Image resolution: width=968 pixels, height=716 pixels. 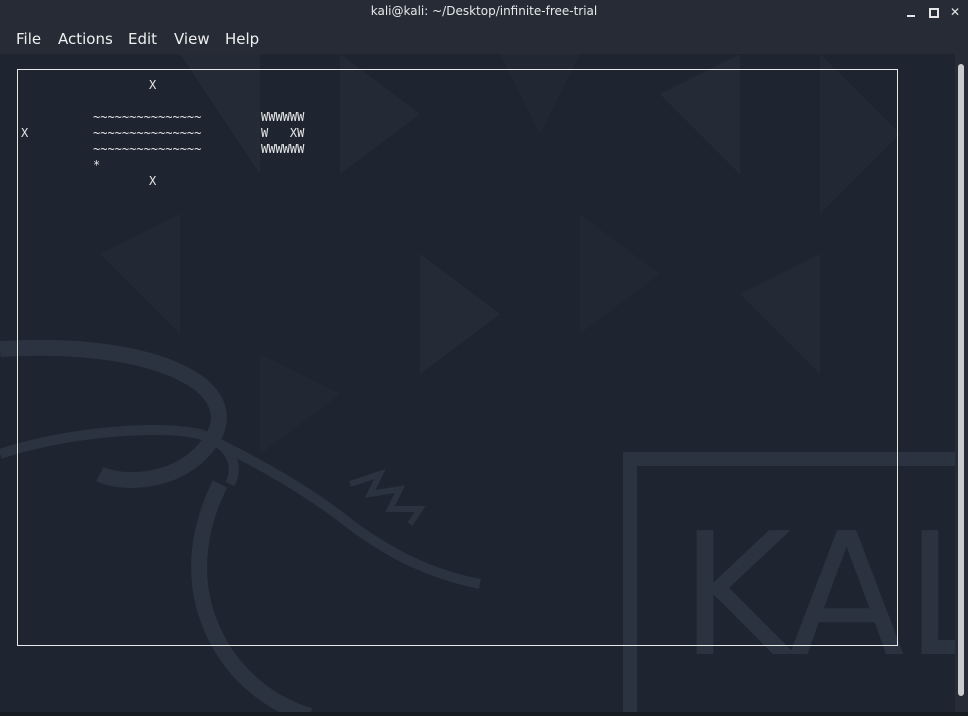 What do you see at coordinates (142, 39) in the screenshot?
I see `menu-edit: Edit` at bounding box center [142, 39].